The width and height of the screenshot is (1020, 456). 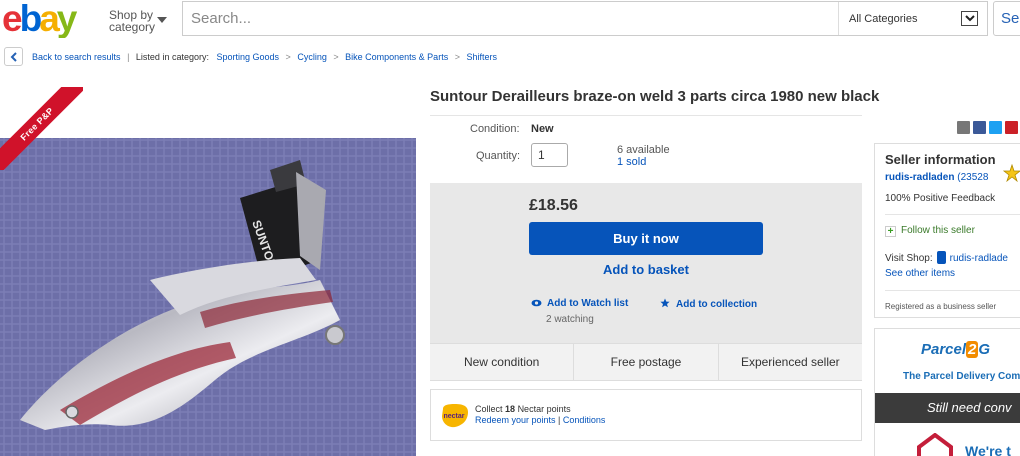 I want to click on add-to-collection-link: Add to collection, so click(x=708, y=304).